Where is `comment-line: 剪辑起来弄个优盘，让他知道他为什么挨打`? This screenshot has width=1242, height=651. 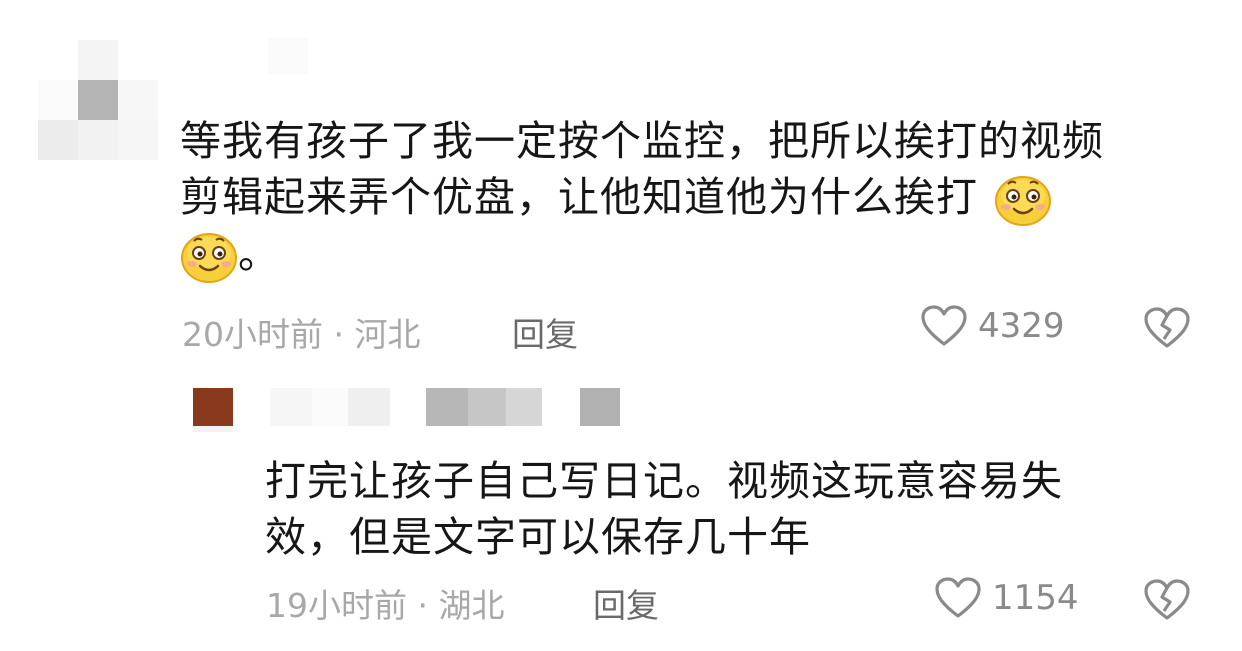 comment-line: 剪辑起来弄个优盘，让他知道他为什么挨打 is located at coordinates (642, 197).